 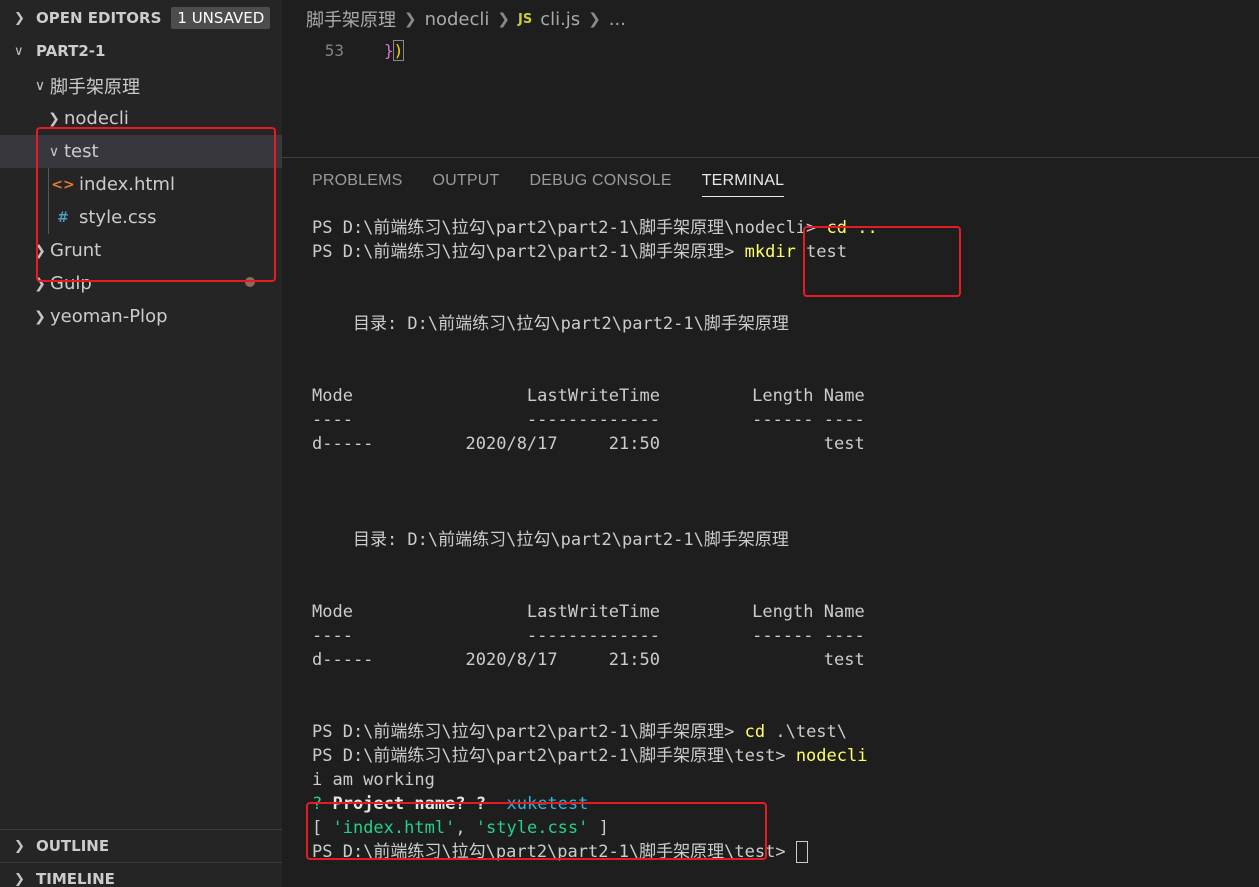 I want to click on tree-folder-scaffold: ∨ 脚手架原理, so click(x=141, y=85).